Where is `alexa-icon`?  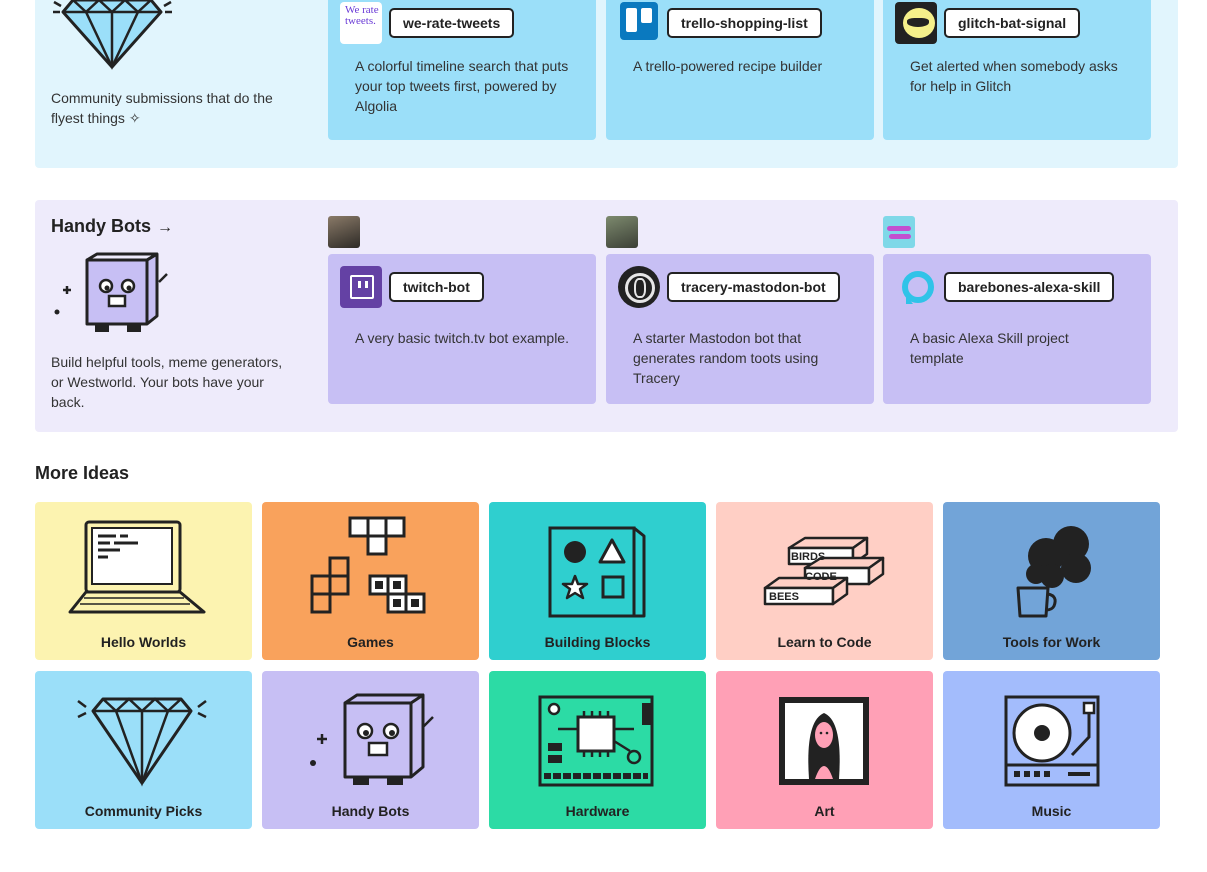
alexa-icon is located at coordinates (916, 287).